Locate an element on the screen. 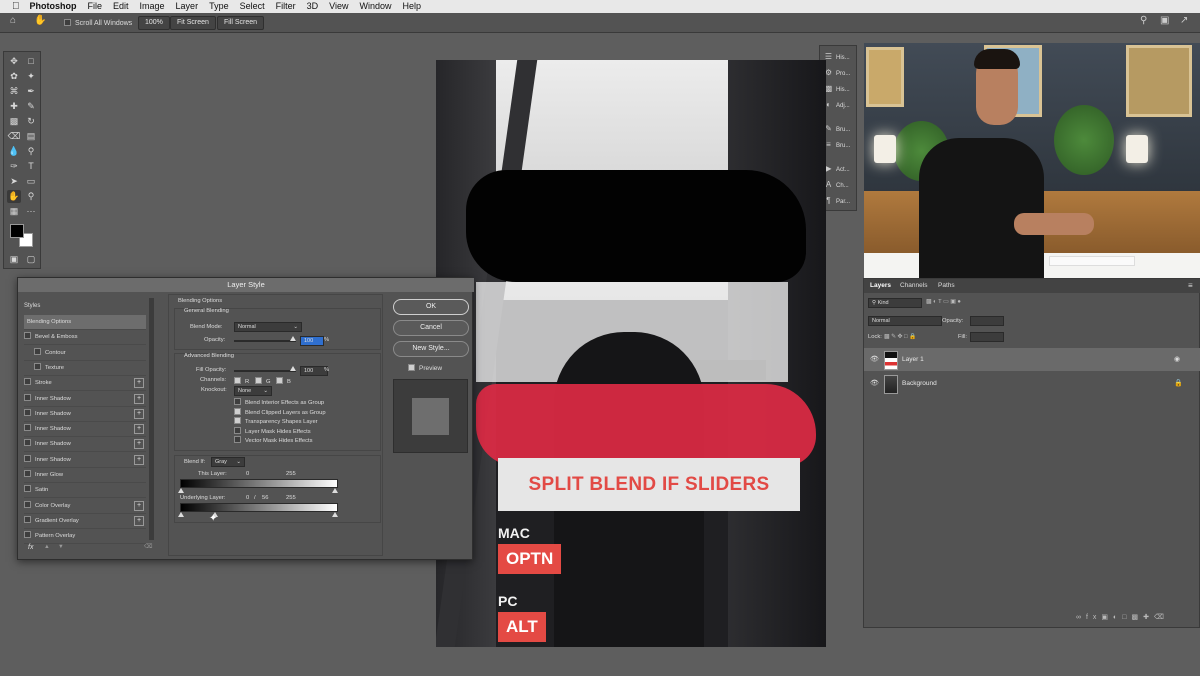  zoom-tool-icon: ⚲ is located at coordinates (31, 196).